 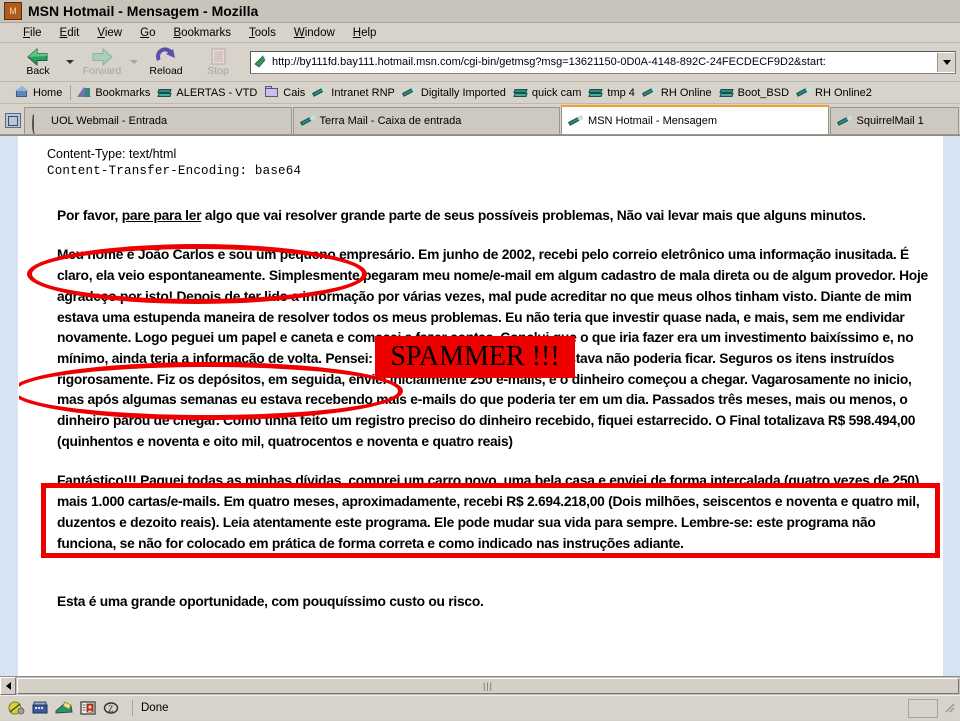 What do you see at coordinates (365, 33) in the screenshot?
I see `menu-help: Help` at bounding box center [365, 33].